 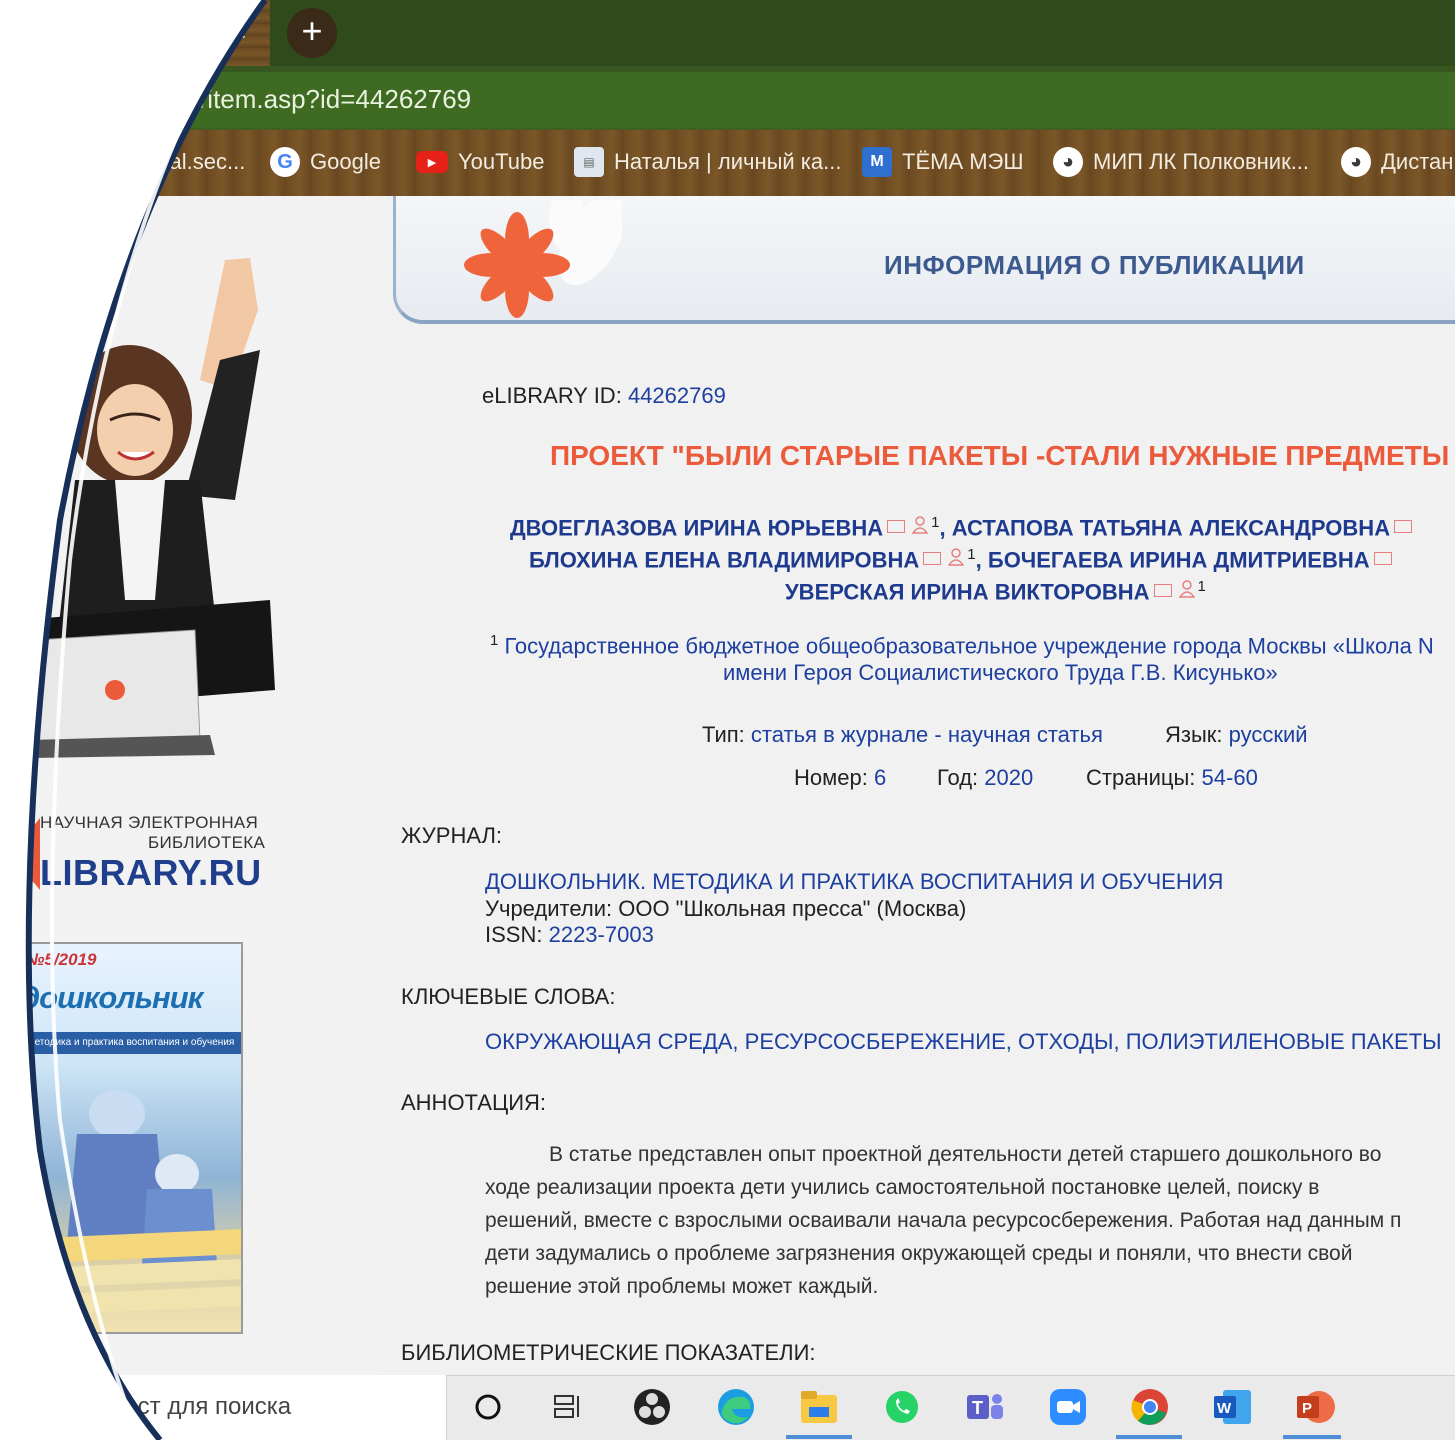 I want to click on new-tab-button: +, so click(x=312, y=33).